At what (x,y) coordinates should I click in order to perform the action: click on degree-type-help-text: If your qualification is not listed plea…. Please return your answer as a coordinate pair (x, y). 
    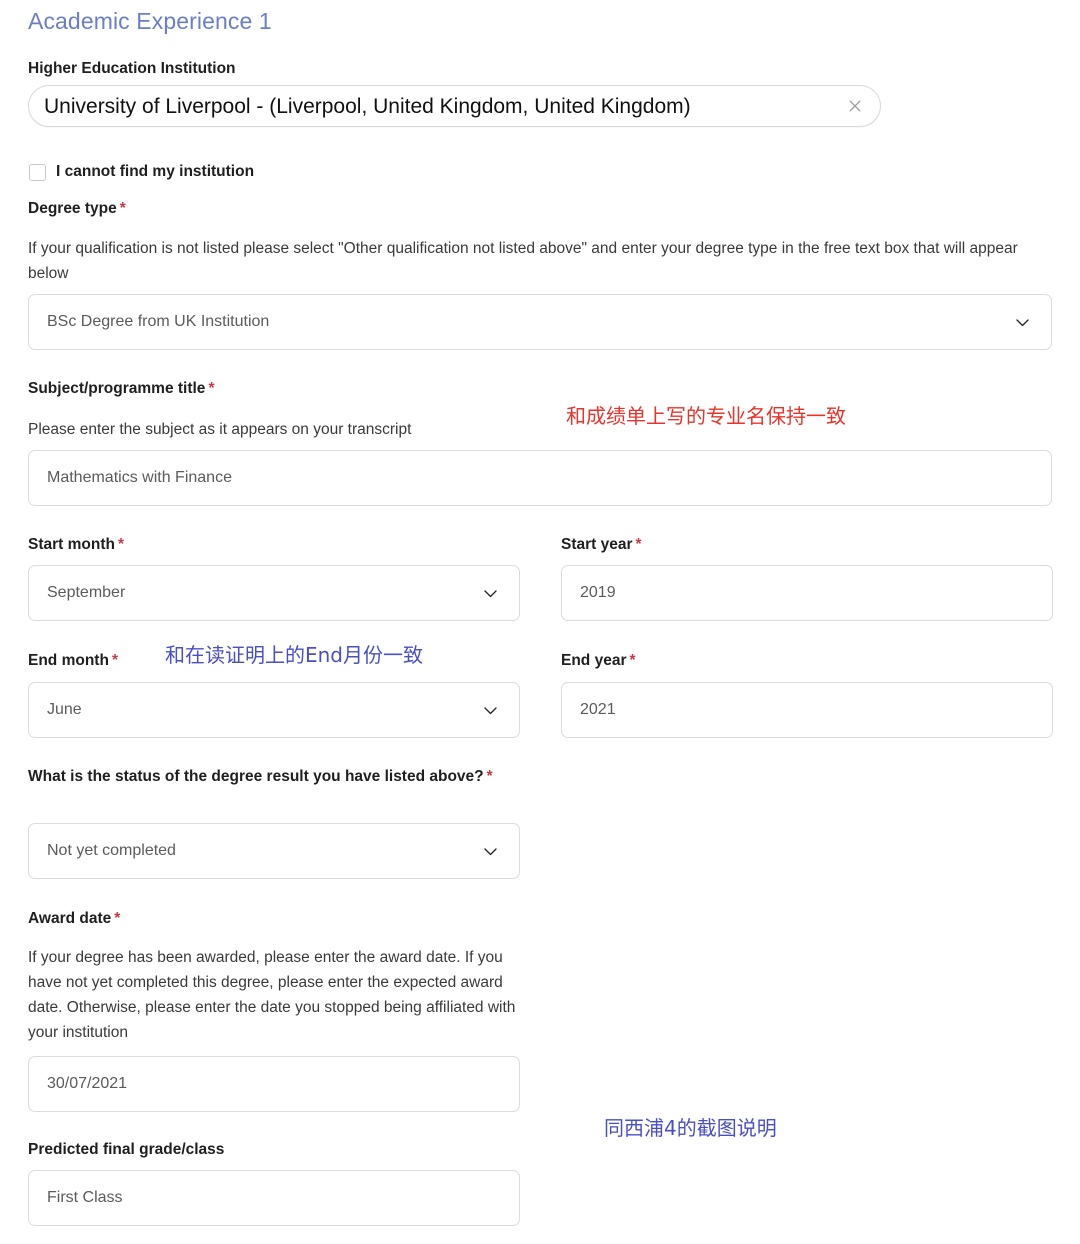
    Looking at the image, I should click on (523, 261).